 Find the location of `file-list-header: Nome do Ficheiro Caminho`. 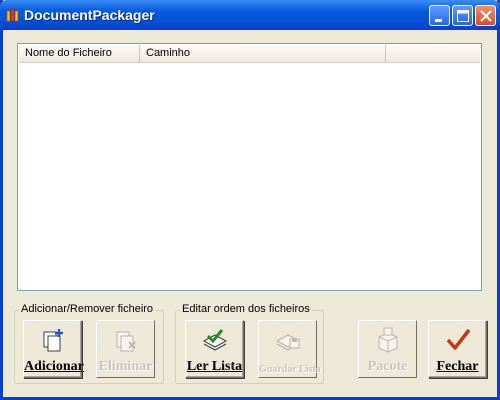

file-list-header: Nome do Ficheiro Caminho is located at coordinates (249, 54).